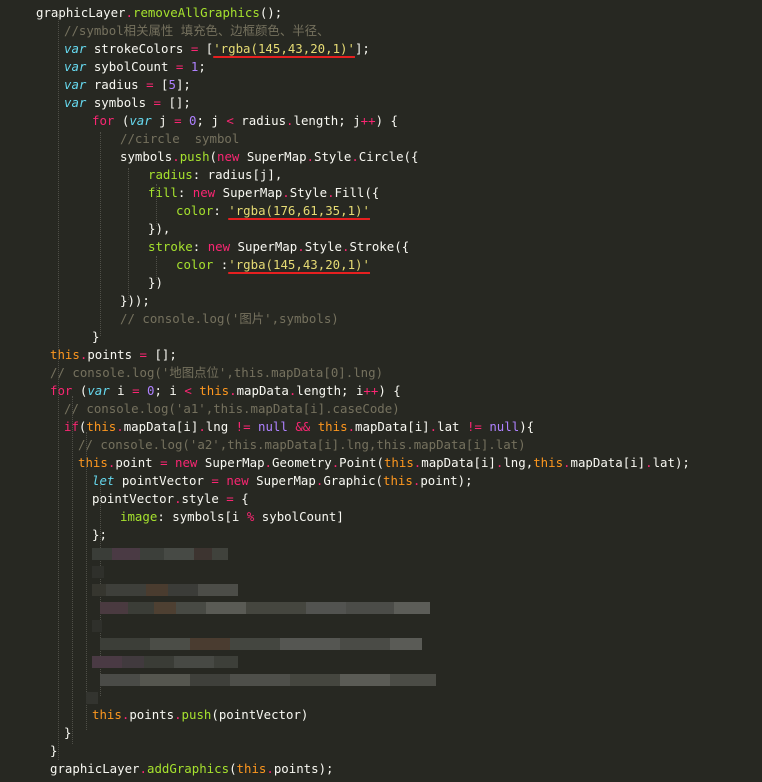 This screenshot has height=782, width=762. I want to click on code-token: points, so click(113, 354).